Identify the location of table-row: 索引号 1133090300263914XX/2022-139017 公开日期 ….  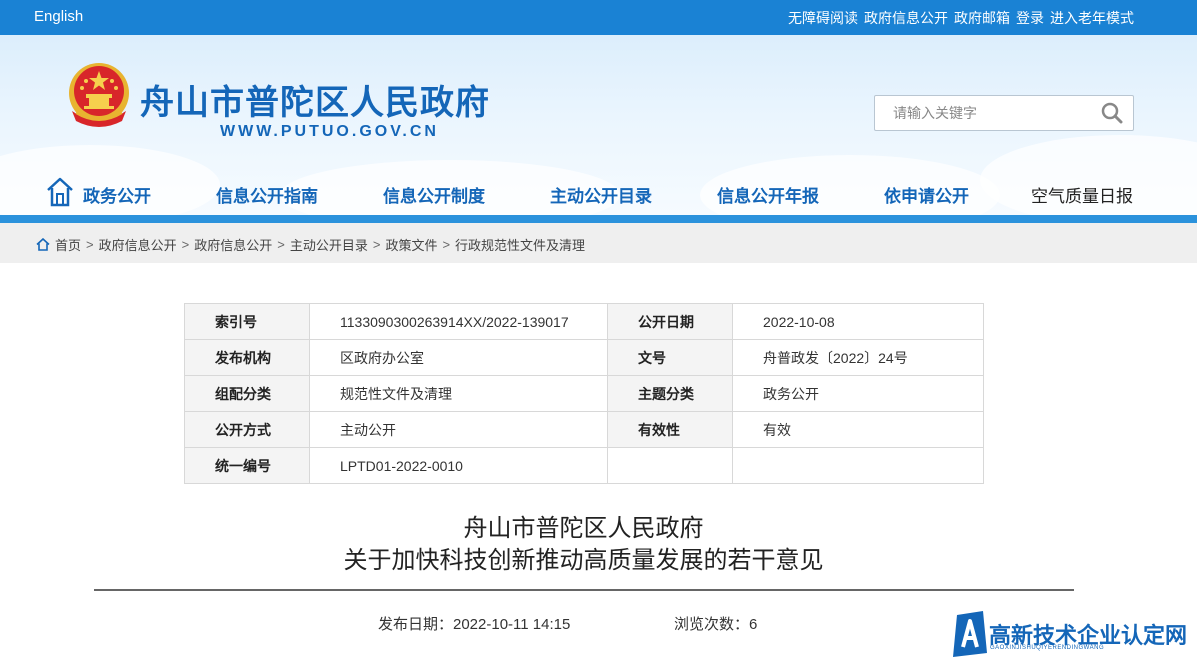
(584, 321).